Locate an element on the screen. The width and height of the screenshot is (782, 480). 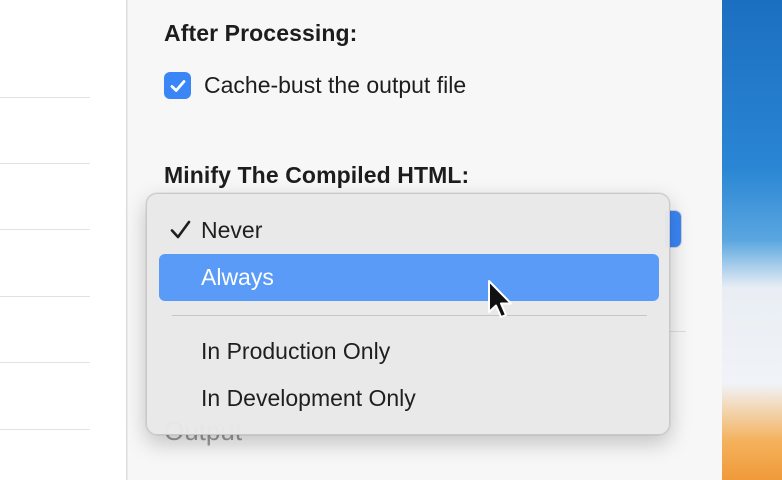
menu-separator is located at coordinates (409, 315).